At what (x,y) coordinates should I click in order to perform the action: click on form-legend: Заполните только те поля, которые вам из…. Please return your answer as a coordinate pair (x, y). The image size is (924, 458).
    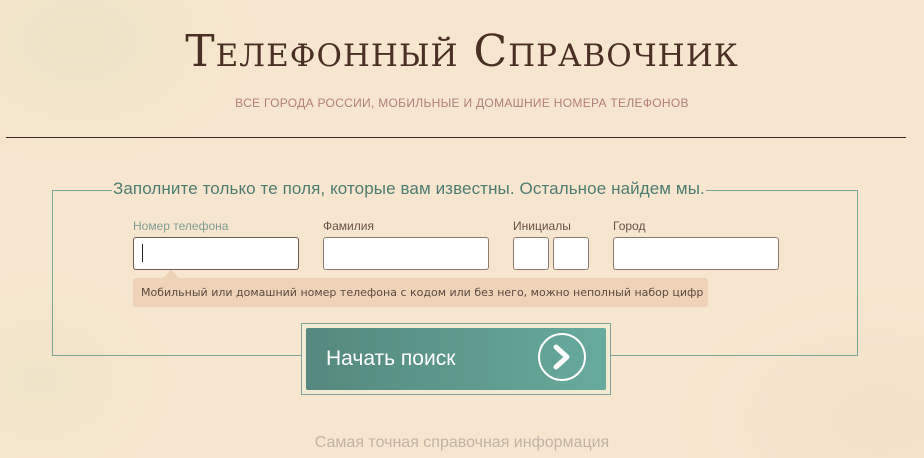
    Looking at the image, I should click on (409, 189).